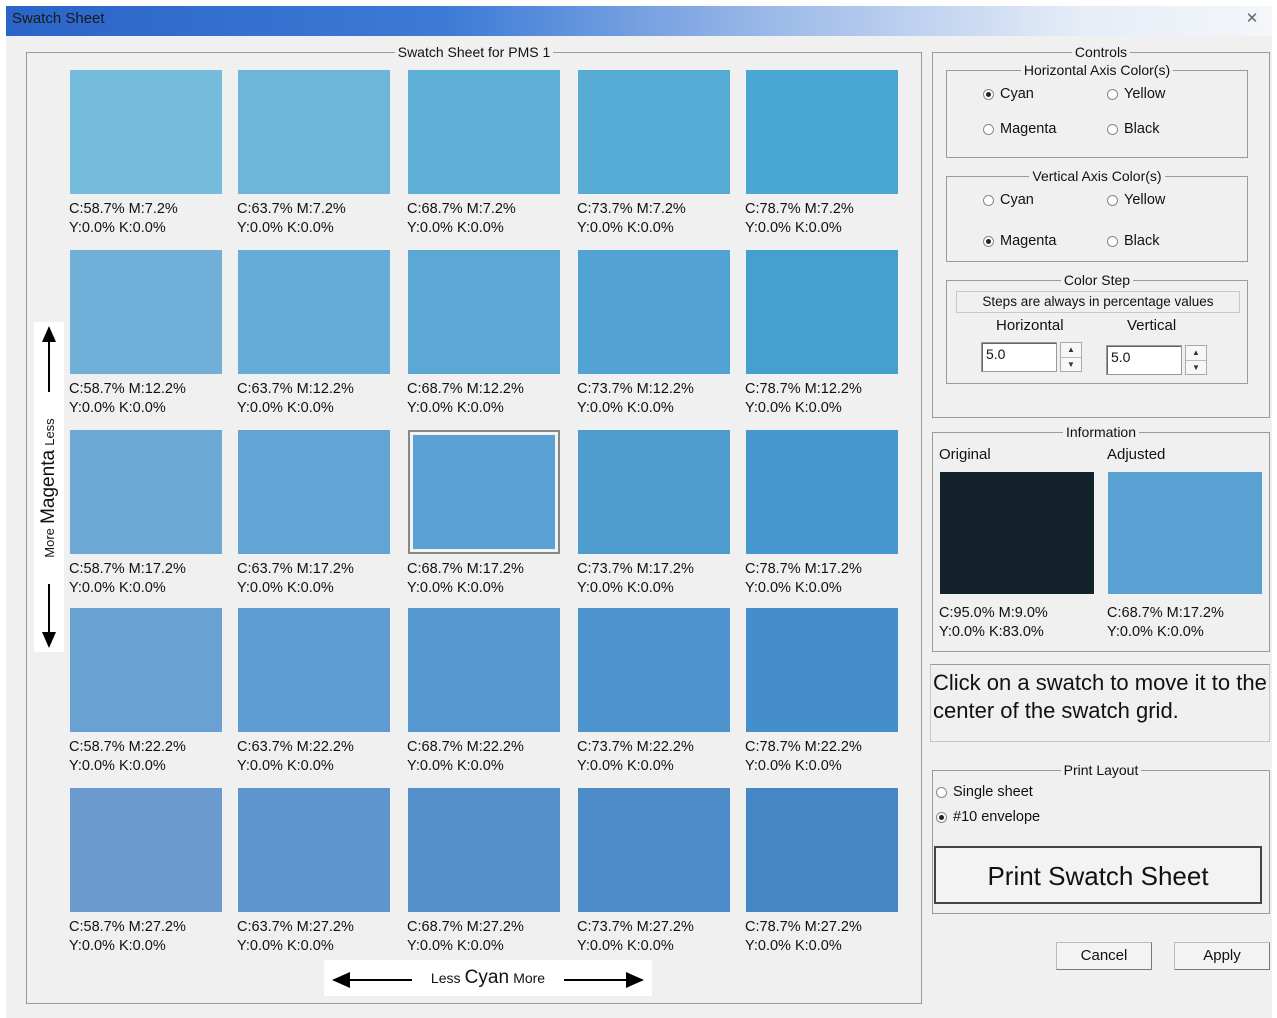  I want to click on v-radio-cyan: Cyan, so click(1008, 200).